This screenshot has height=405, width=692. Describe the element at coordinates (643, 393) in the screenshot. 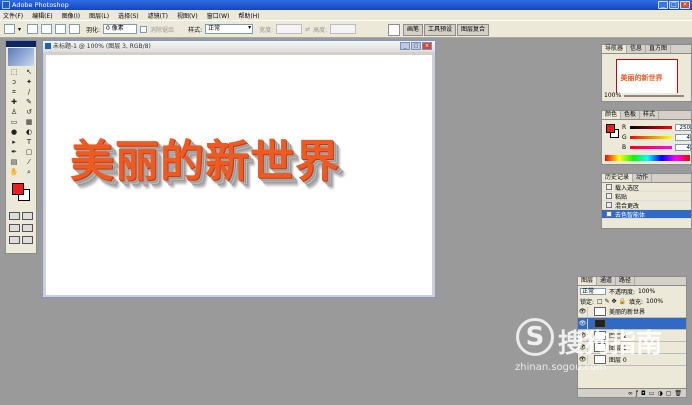

I see `add-mask-icon: ◘` at that location.